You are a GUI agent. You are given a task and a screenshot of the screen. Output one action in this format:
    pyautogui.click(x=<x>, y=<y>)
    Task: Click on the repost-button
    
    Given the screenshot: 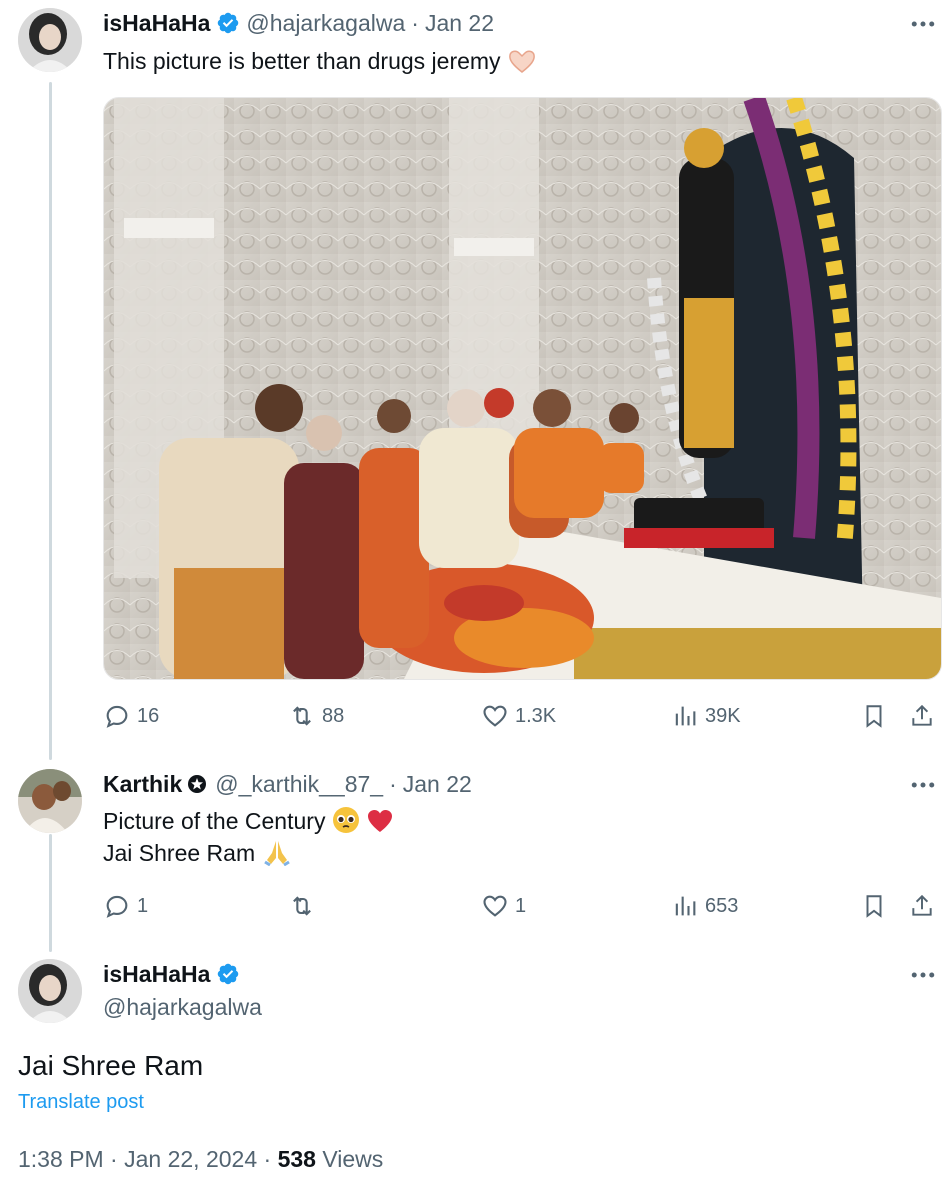 What is the action you would take?
    pyautogui.click(x=305, y=906)
    